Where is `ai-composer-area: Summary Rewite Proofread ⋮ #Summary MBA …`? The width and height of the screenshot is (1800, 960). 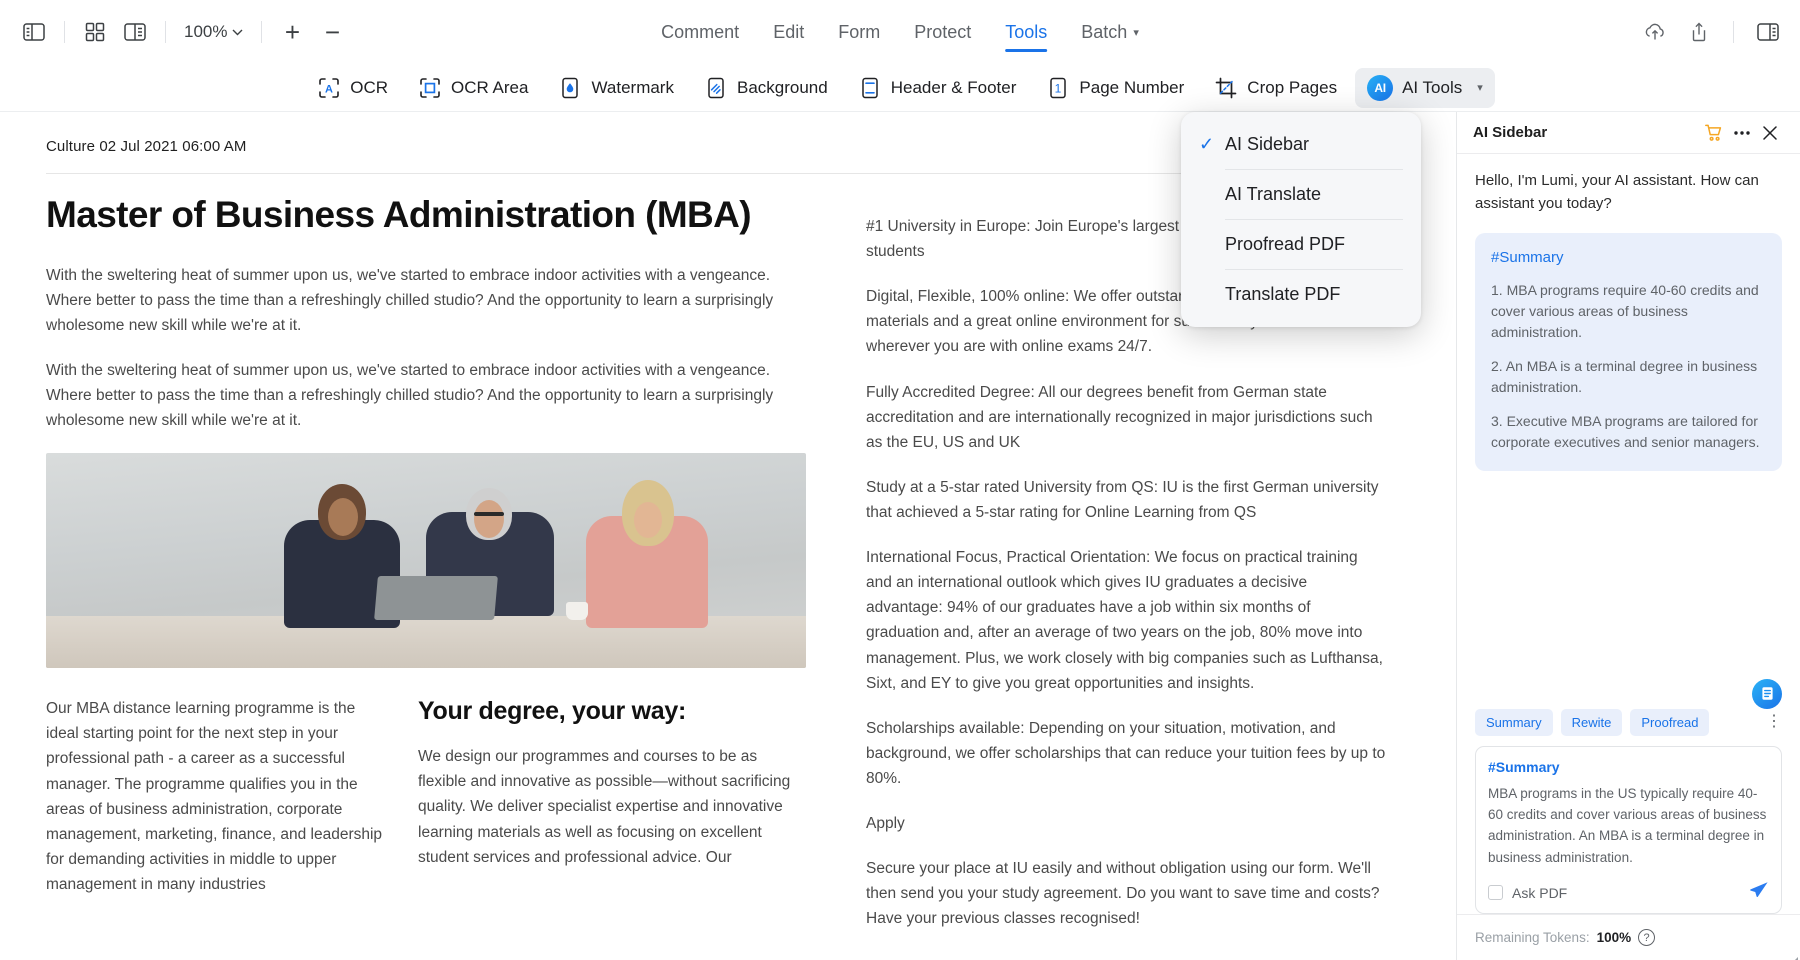 ai-composer-area: Summary Rewite Proofread ⋮ #Summary MBA … is located at coordinates (1628, 811).